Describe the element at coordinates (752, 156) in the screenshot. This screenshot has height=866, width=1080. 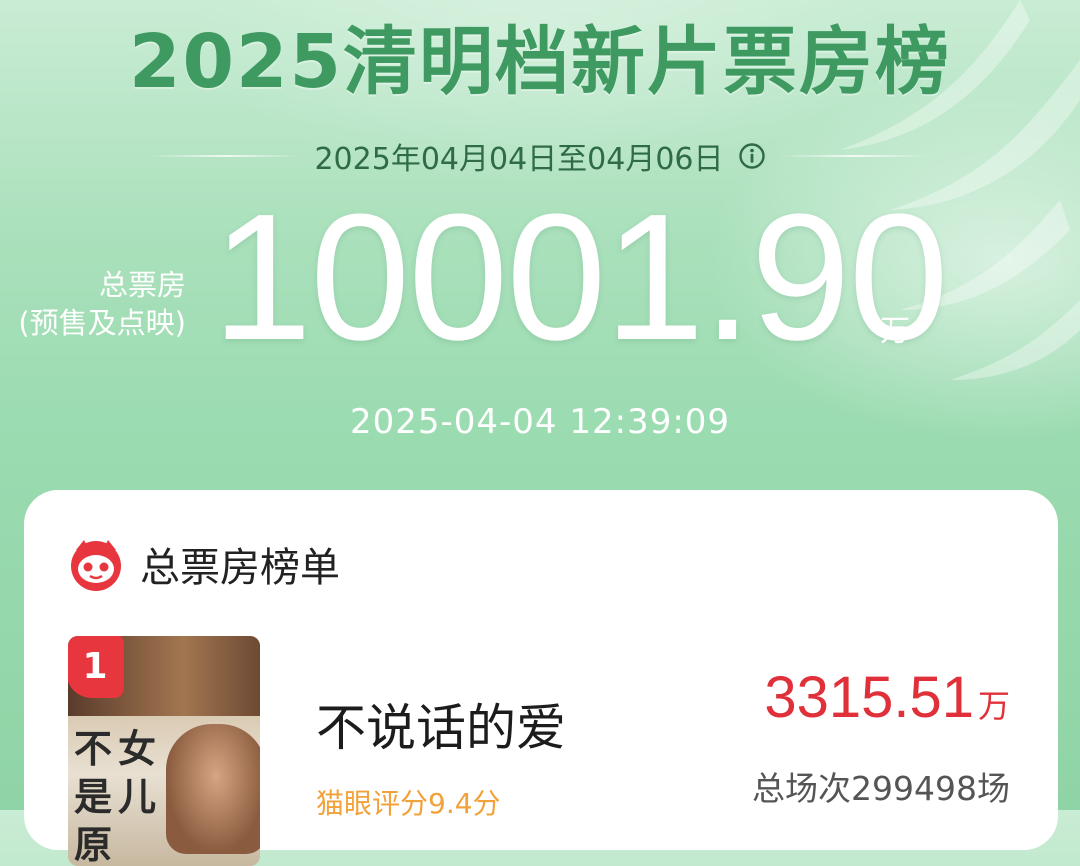
I see `info-icon` at that location.